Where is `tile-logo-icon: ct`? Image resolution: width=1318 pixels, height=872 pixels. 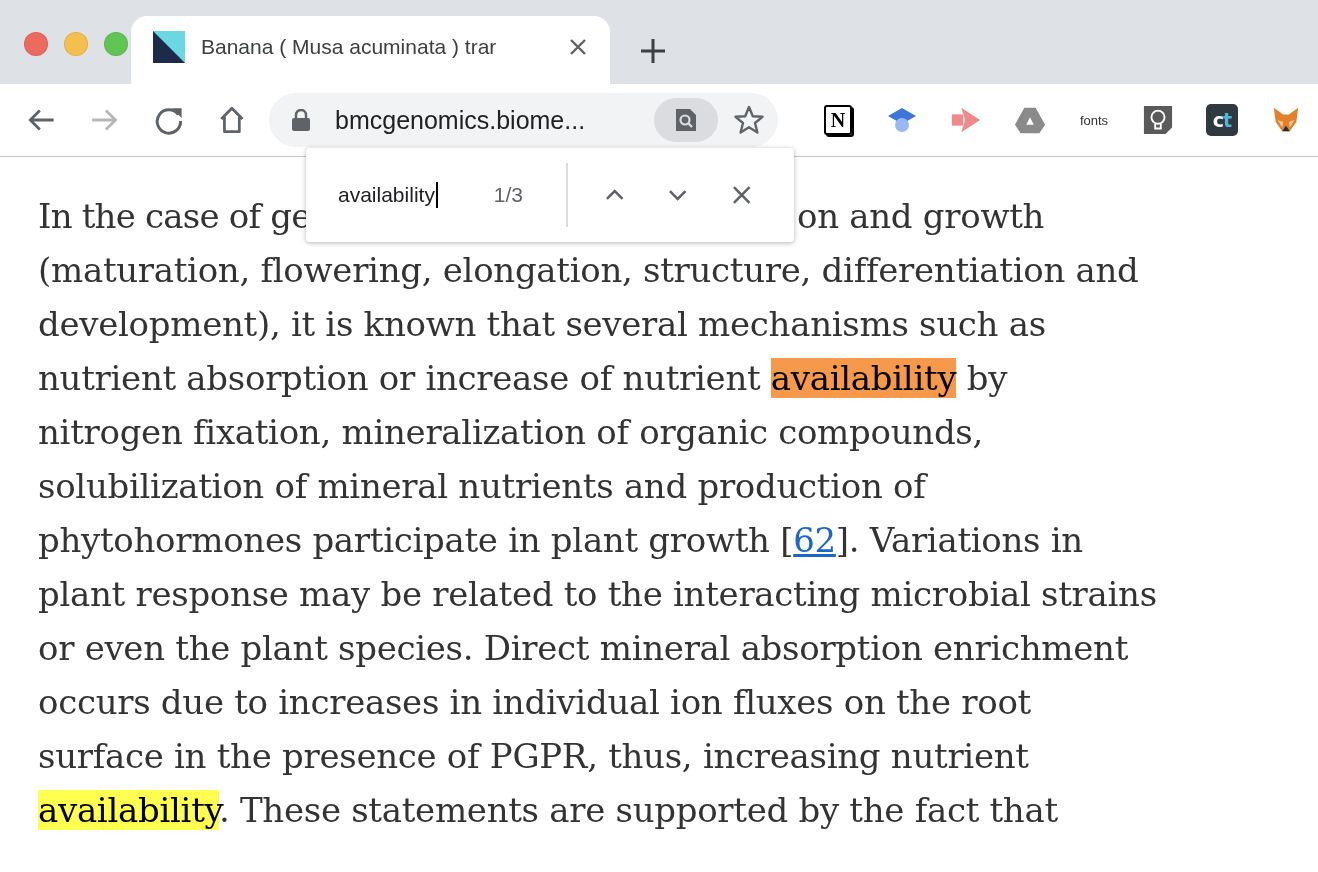 tile-logo-icon: ct is located at coordinates (1222, 120).